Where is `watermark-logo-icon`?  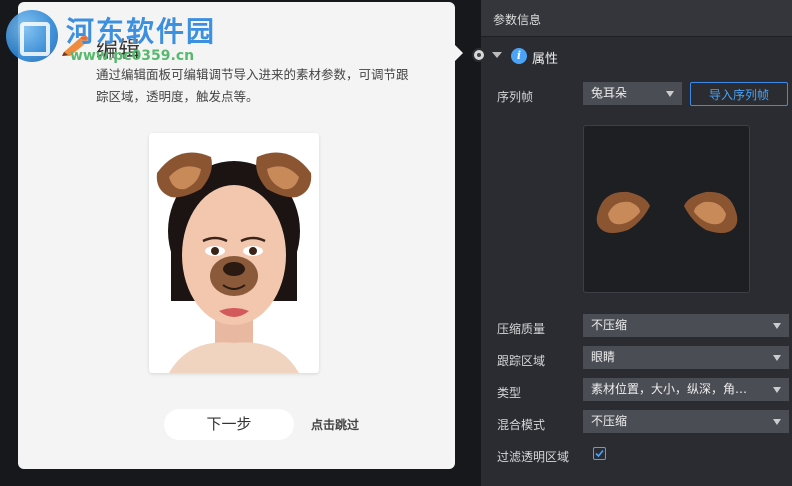
watermark-logo-icon is located at coordinates (32, 36).